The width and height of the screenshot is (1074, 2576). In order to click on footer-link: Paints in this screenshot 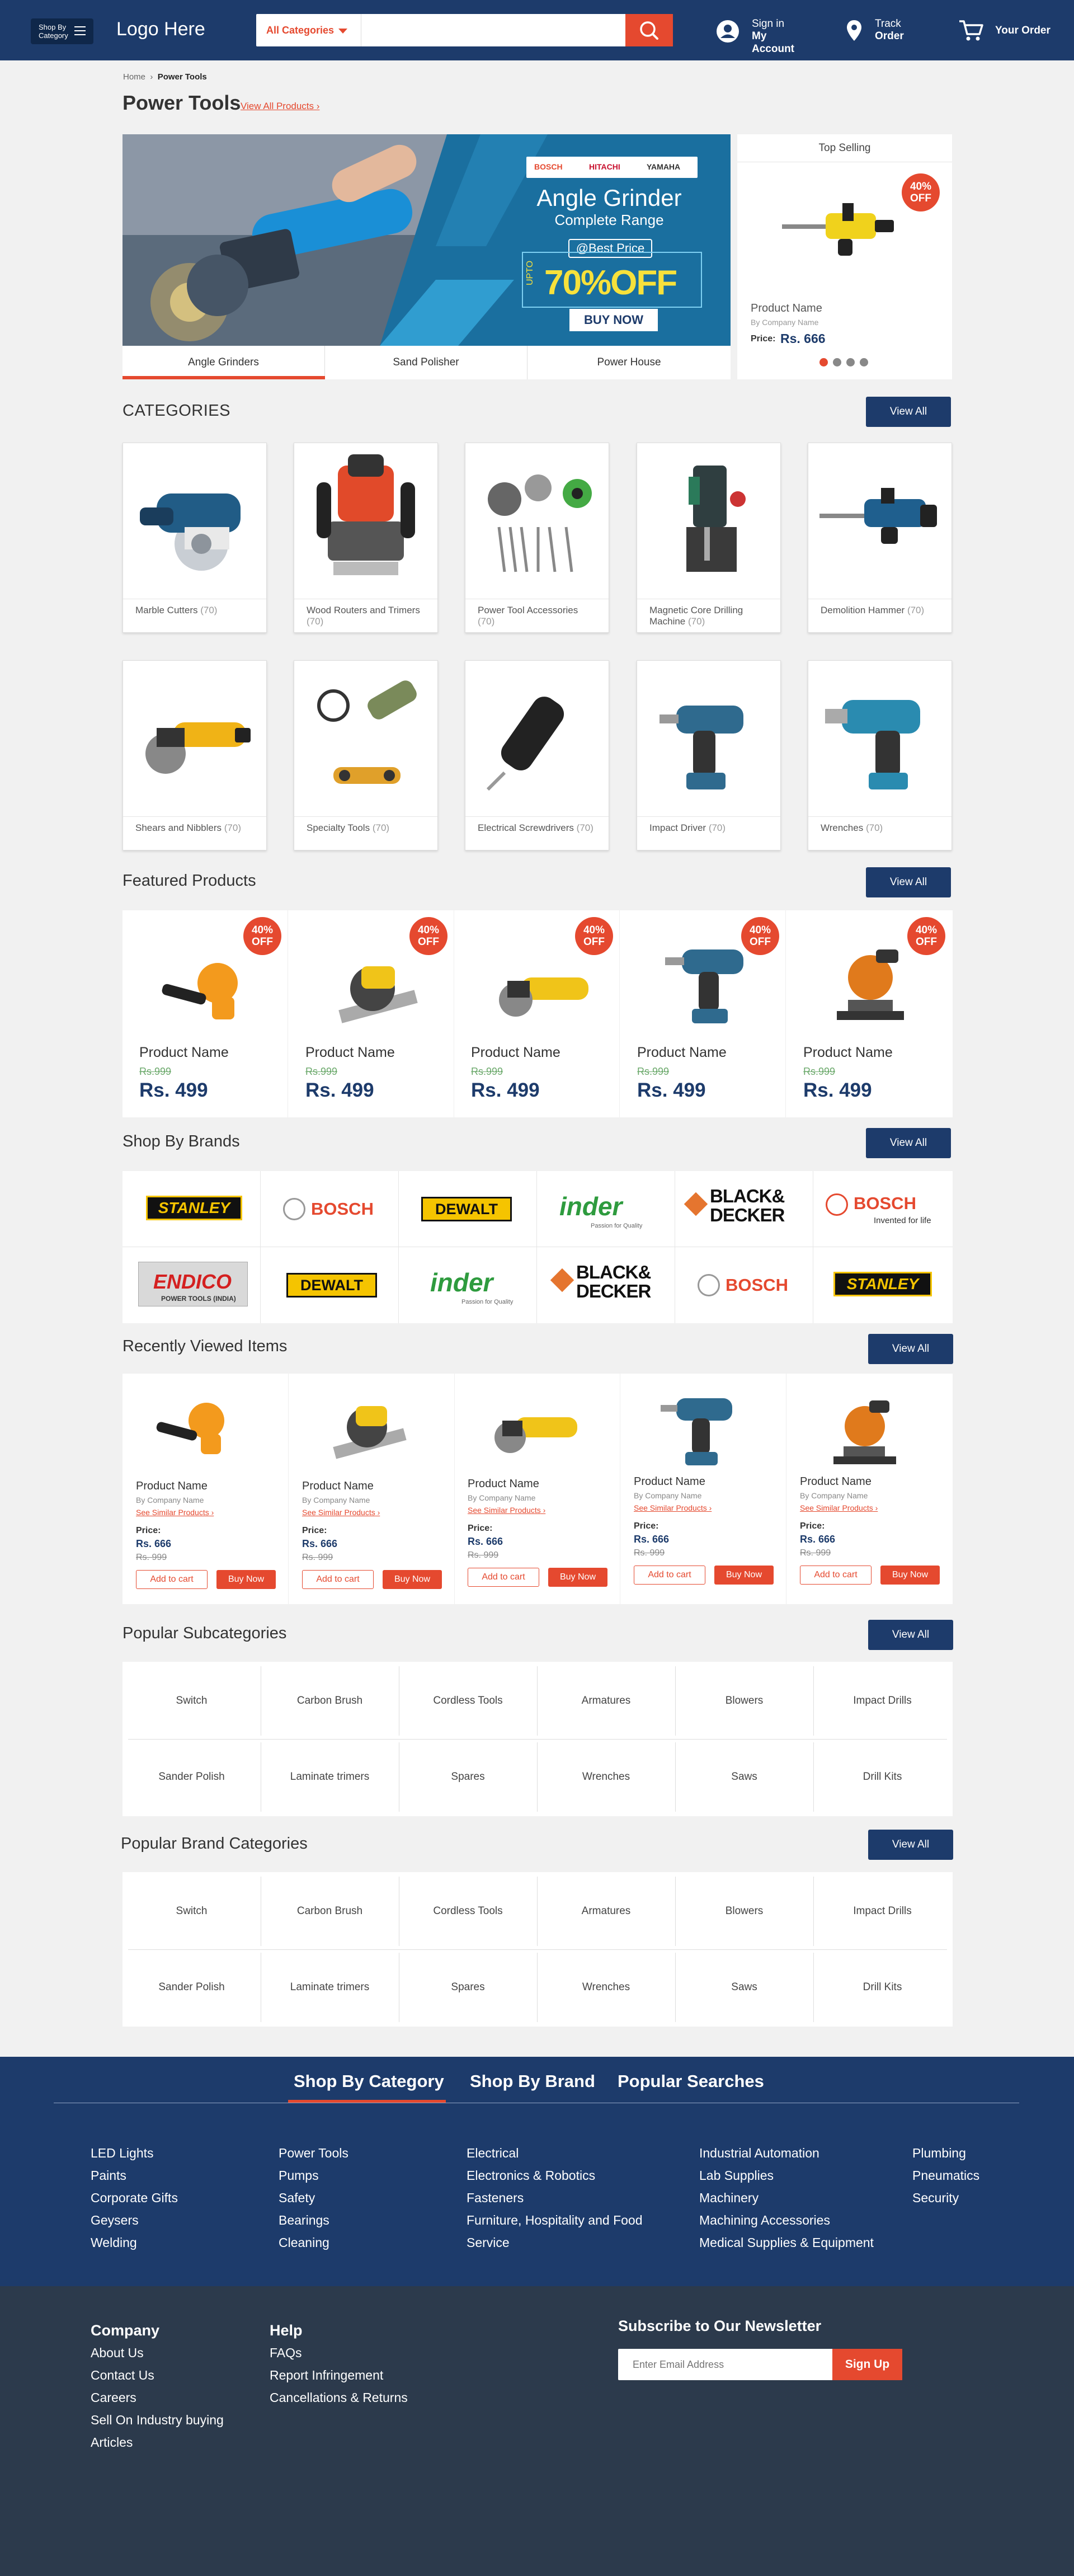, I will do `click(108, 2175)`.